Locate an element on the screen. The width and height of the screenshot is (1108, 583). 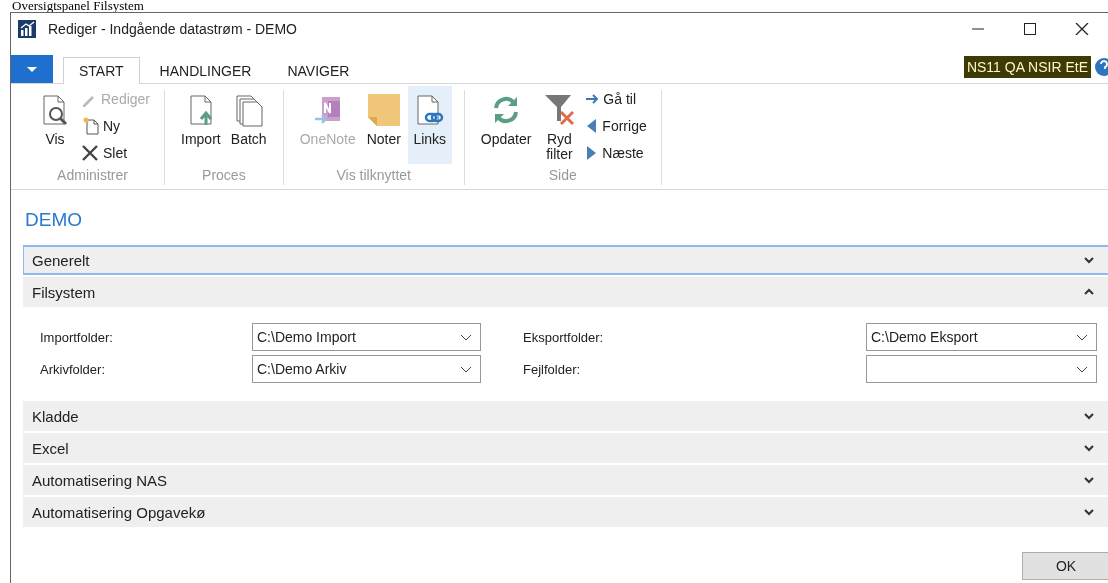
dropdown-field: C:\Demo Import is located at coordinates (366, 337).